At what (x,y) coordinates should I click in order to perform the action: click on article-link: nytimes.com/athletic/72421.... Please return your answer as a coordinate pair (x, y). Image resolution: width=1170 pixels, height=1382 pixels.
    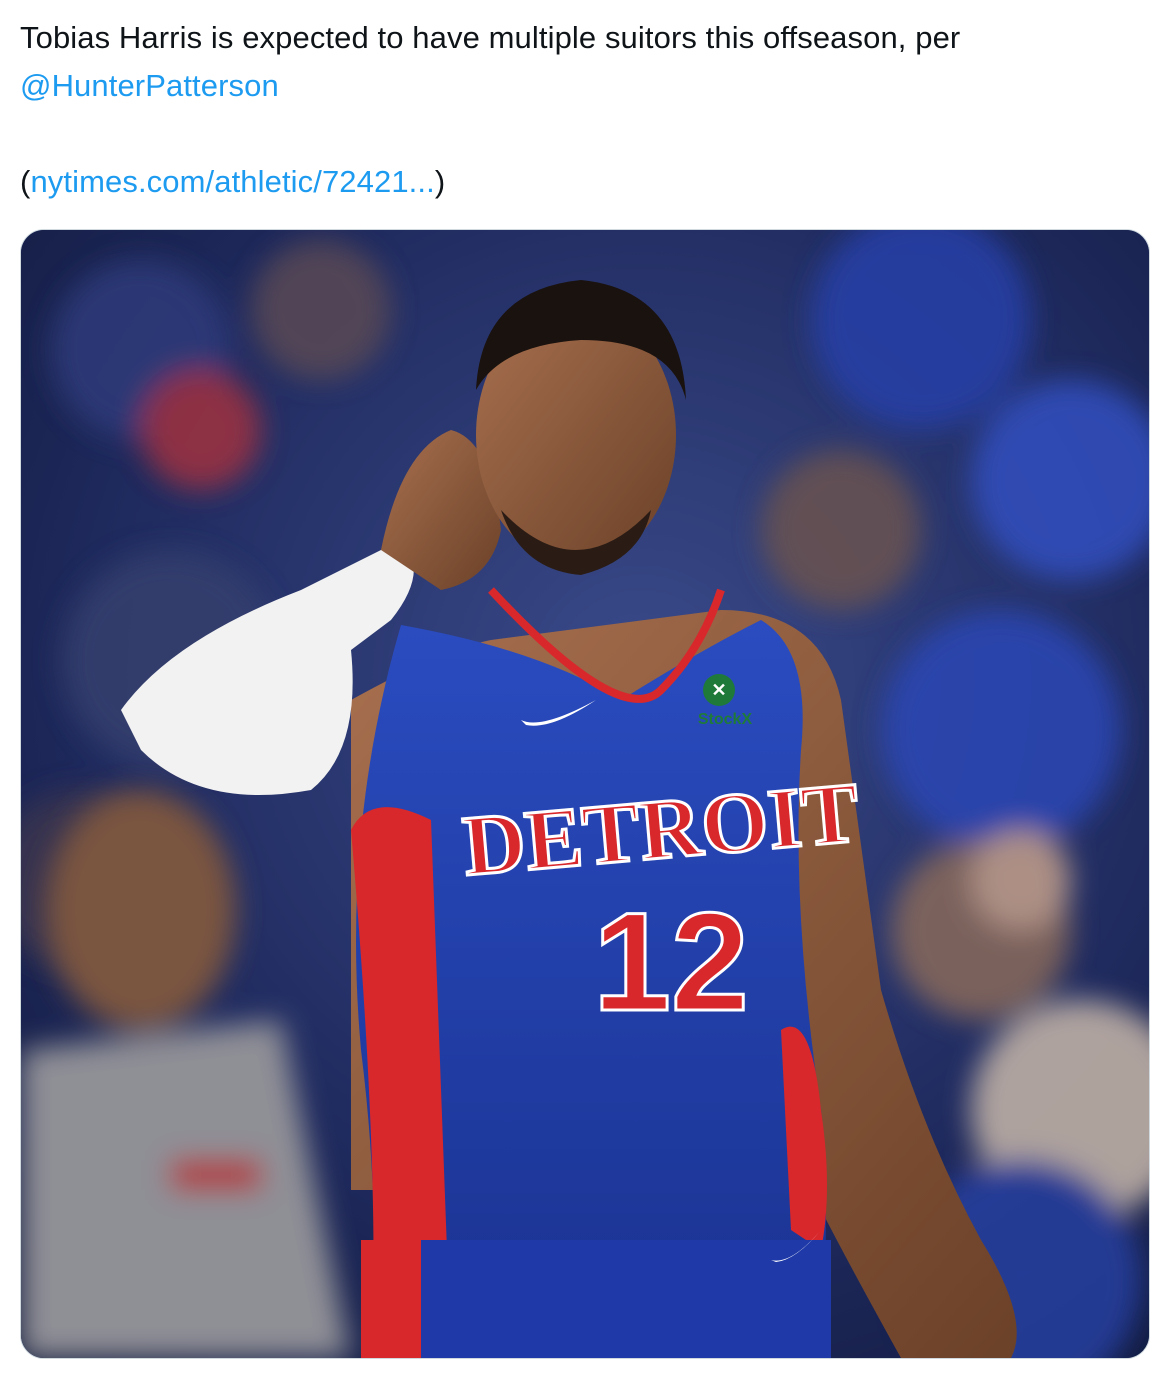
    Looking at the image, I should click on (232, 181).